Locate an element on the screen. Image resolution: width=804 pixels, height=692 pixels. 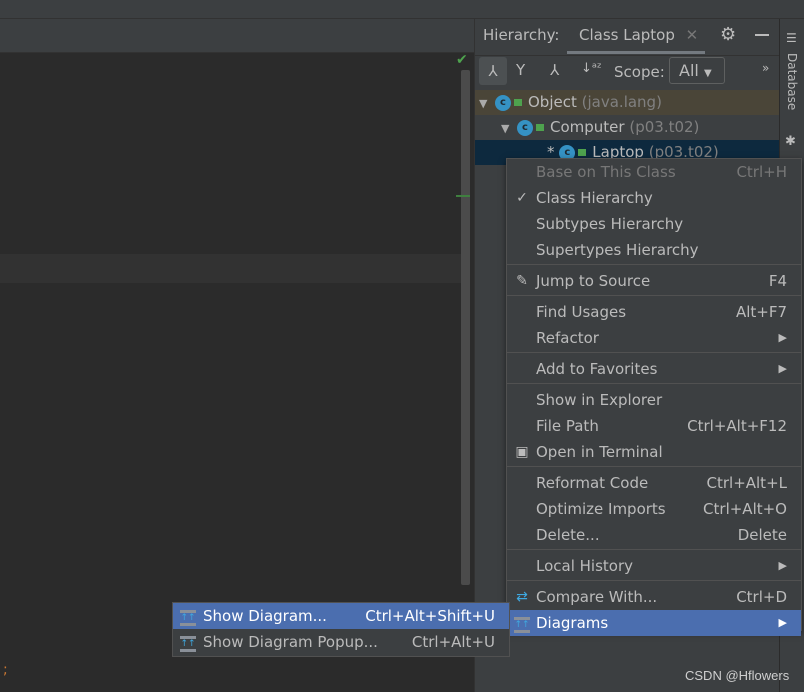
tab-label: Class Laptop is located at coordinates (627, 35).